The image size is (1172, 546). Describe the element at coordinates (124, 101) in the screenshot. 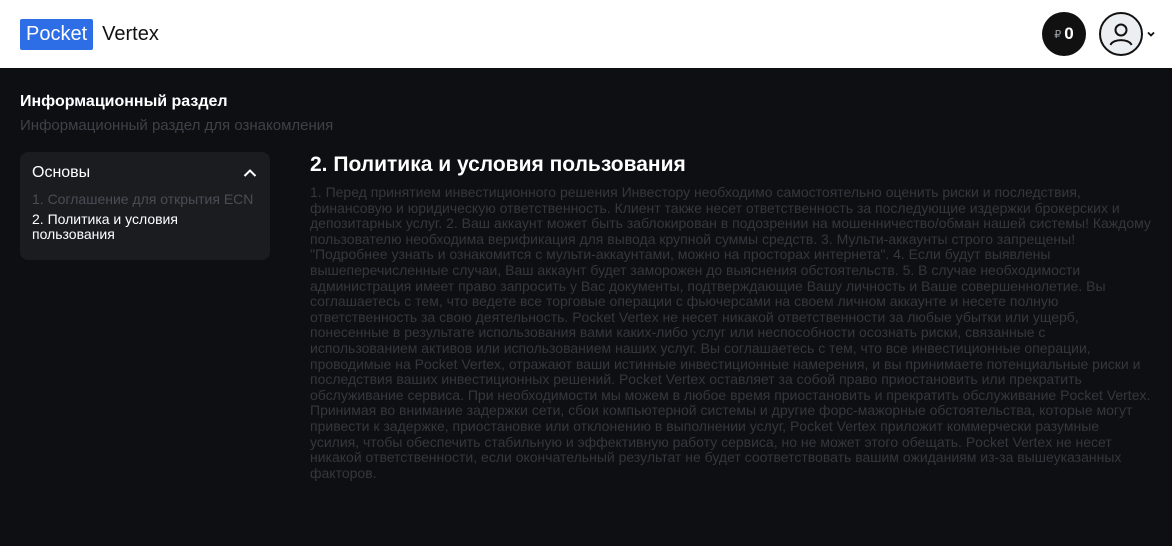

I see `section-title: Информационный раздел` at that location.